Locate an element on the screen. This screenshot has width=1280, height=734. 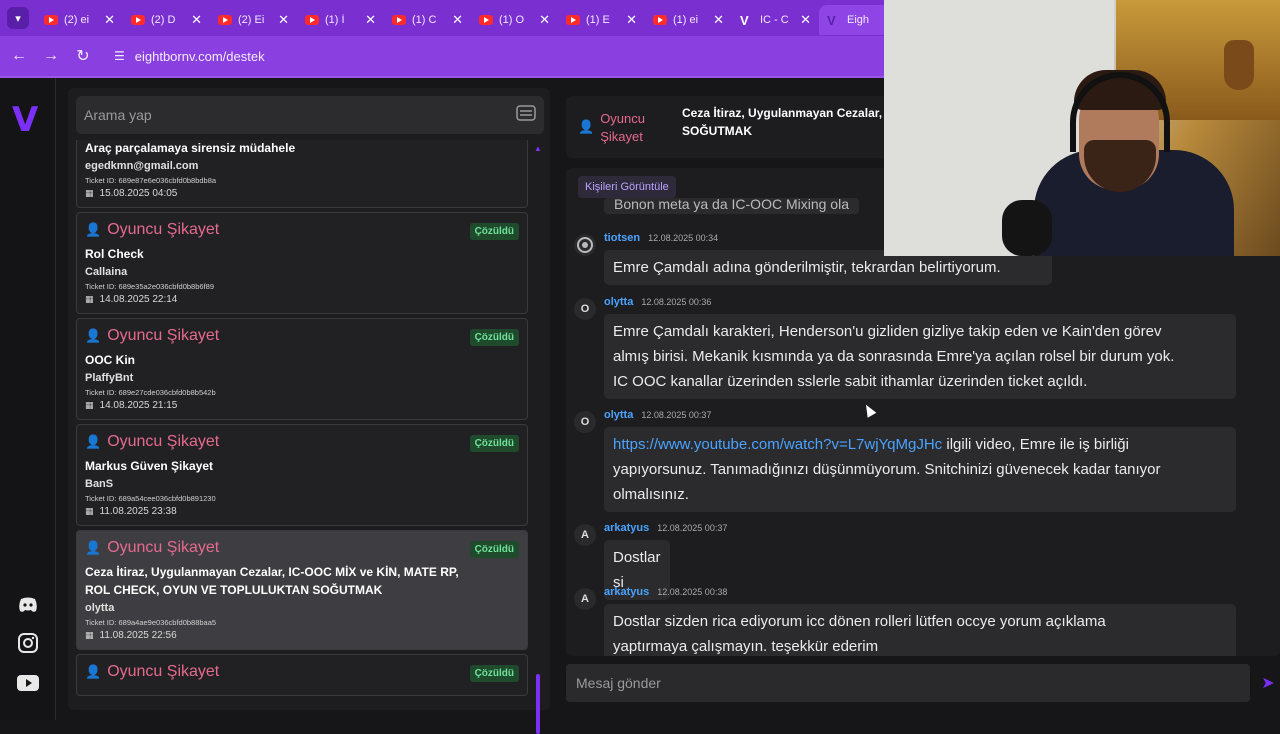
browser-tab: (1) C ✕ is located at coordinates (427, 20).